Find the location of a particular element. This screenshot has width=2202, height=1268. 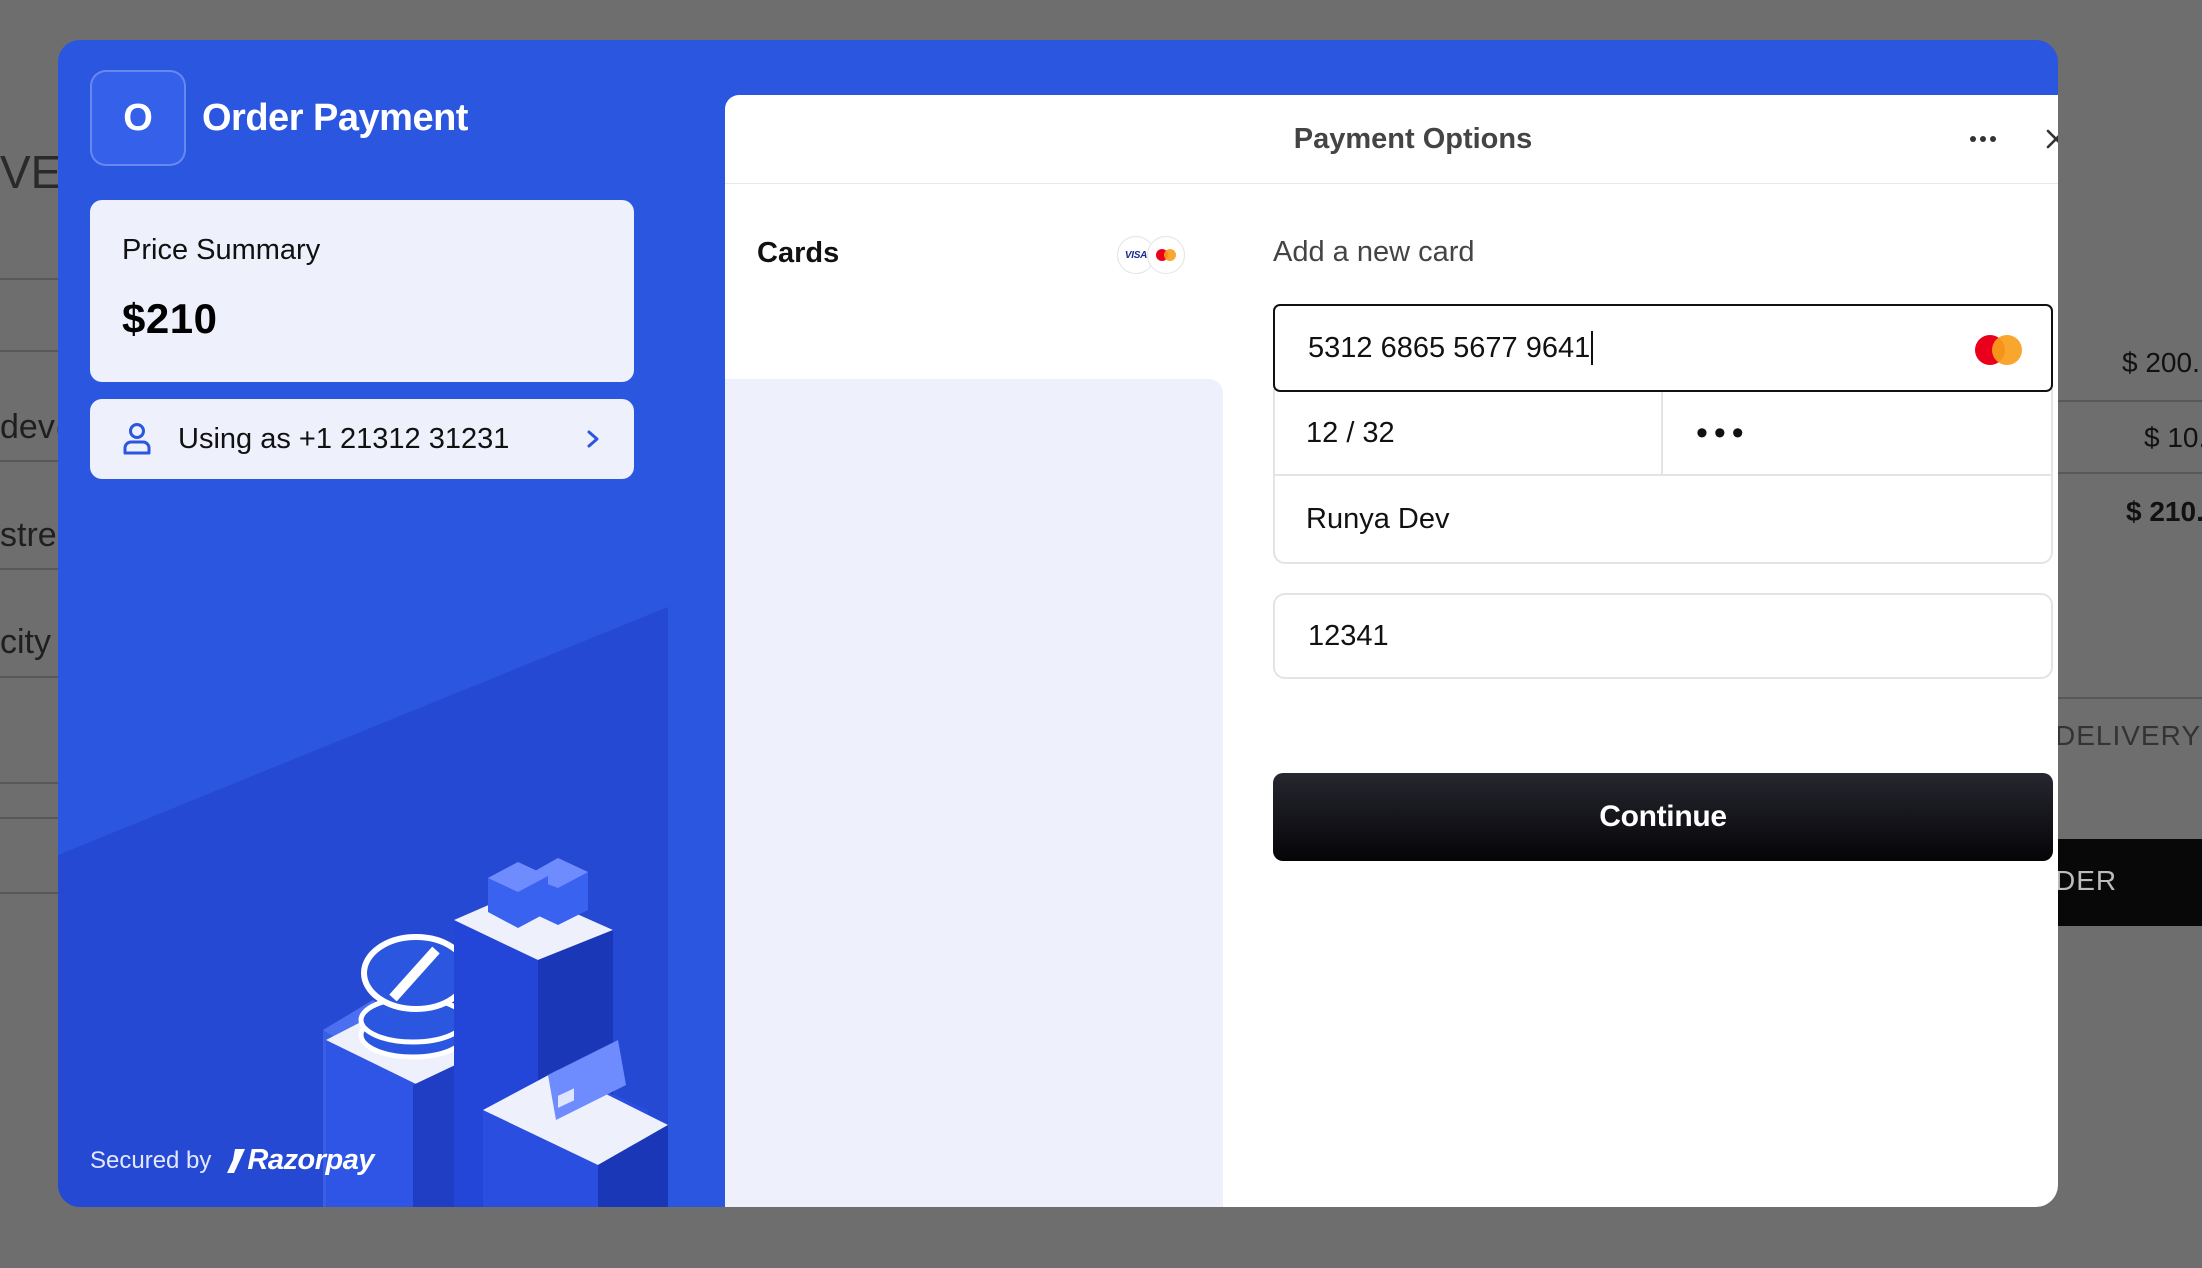

add-card-heading: Add a new card is located at coordinates (1374, 252).